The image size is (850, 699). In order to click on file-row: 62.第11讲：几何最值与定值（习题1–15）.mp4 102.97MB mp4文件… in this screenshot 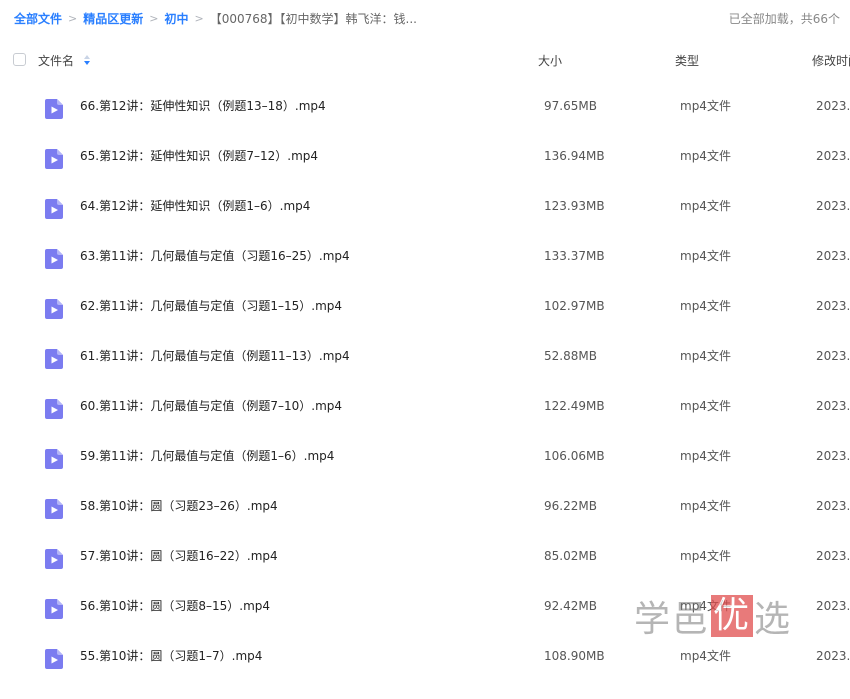, I will do `click(425, 324)`.